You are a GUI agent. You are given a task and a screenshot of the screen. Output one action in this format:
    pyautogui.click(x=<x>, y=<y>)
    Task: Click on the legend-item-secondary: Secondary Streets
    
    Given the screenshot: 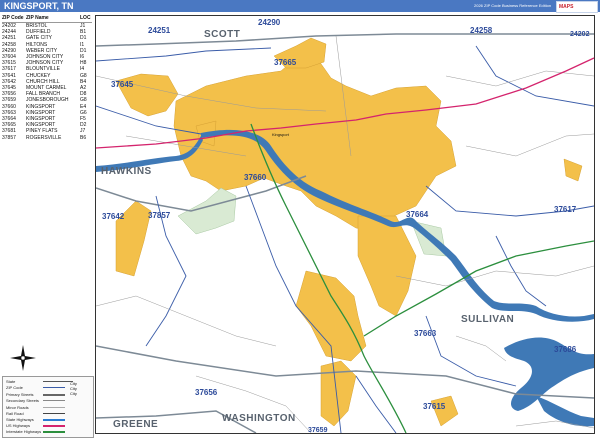 What is the action you would take?
    pyautogui.click(x=22, y=400)
    